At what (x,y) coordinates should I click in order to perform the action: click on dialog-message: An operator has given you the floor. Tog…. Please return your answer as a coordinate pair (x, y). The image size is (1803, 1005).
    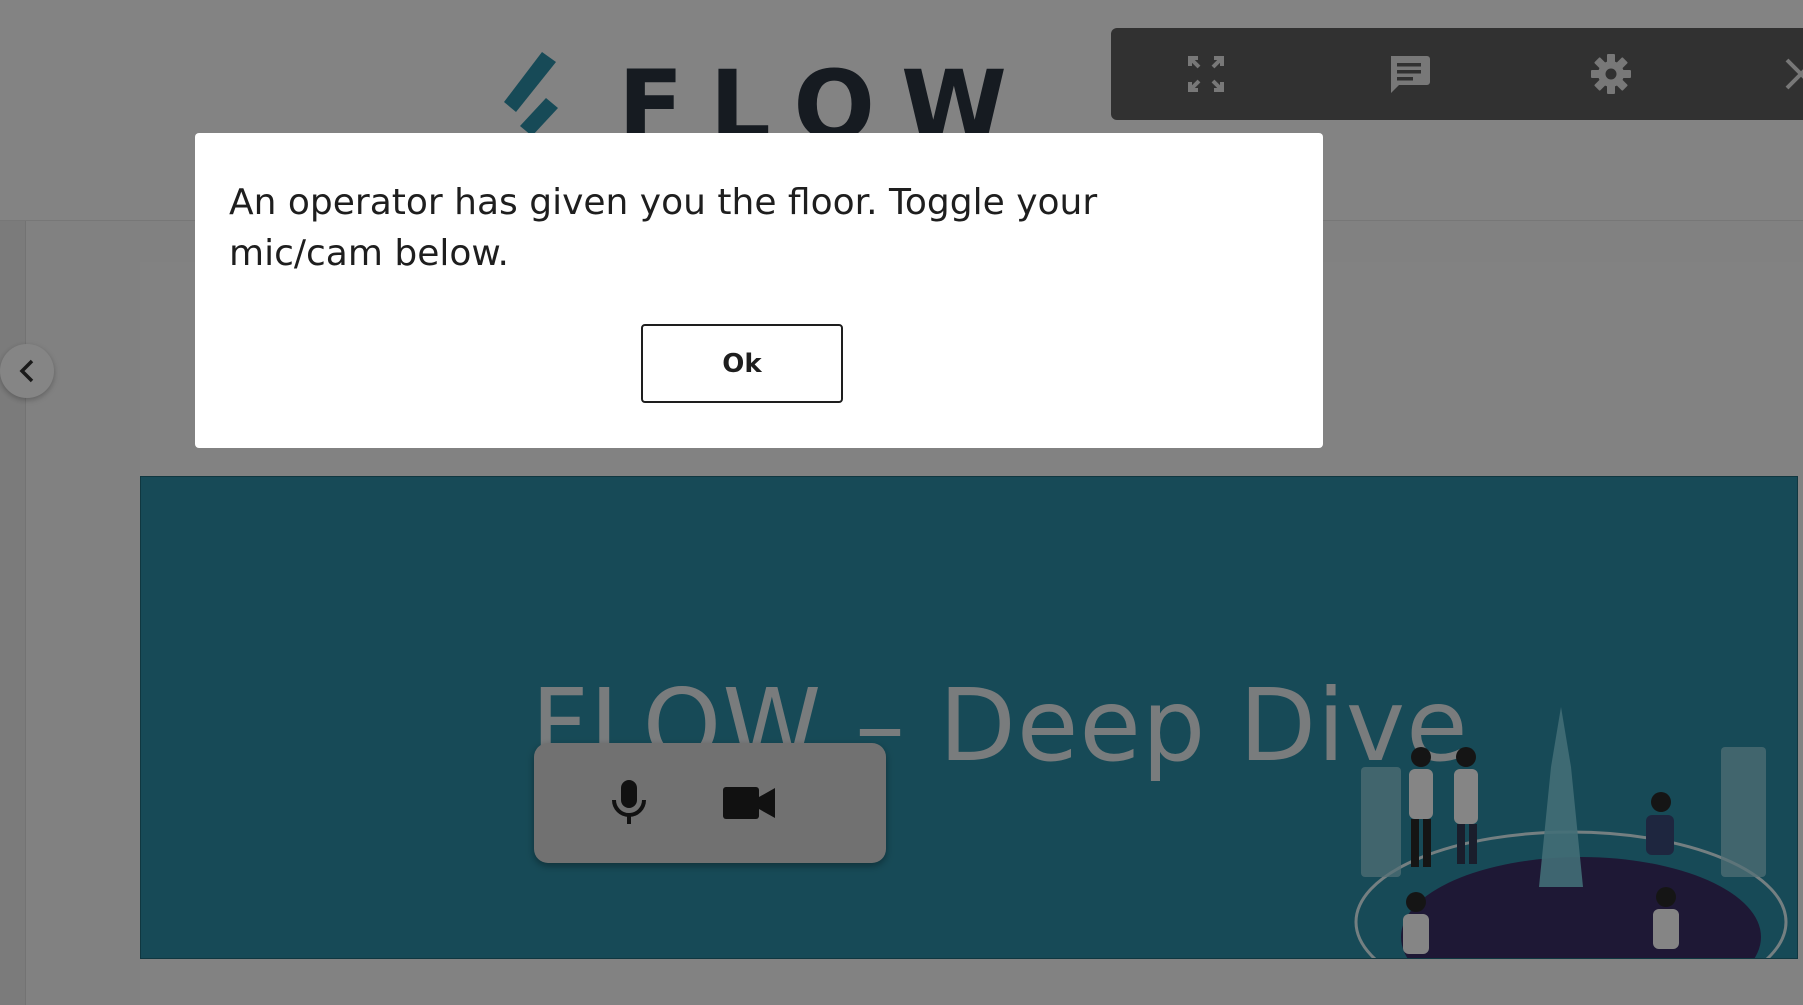
    Looking at the image, I should click on (663, 228).